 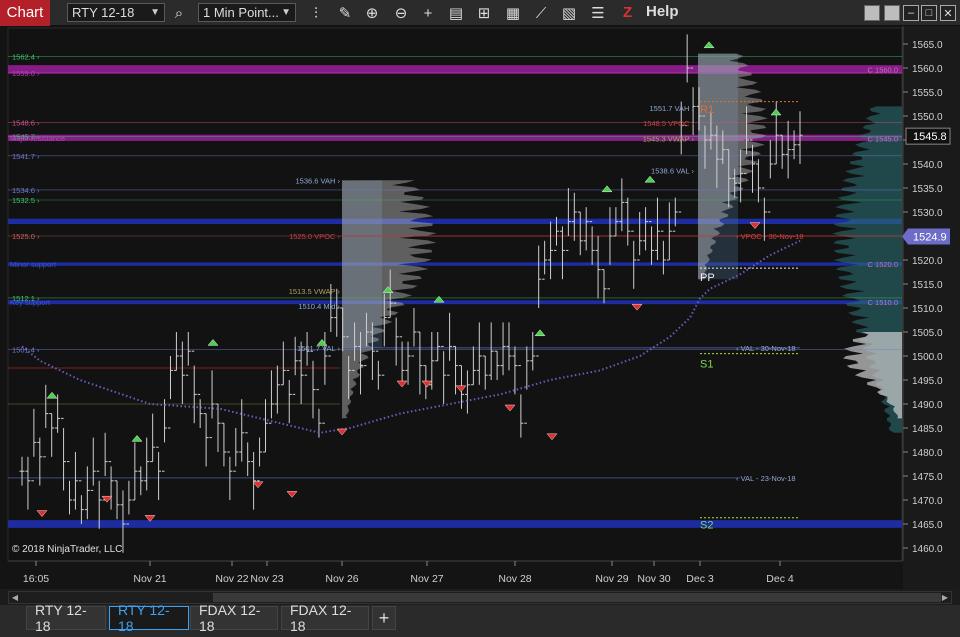 What do you see at coordinates (948, 13) in the screenshot?
I see `close-window-button: ✕` at bounding box center [948, 13].